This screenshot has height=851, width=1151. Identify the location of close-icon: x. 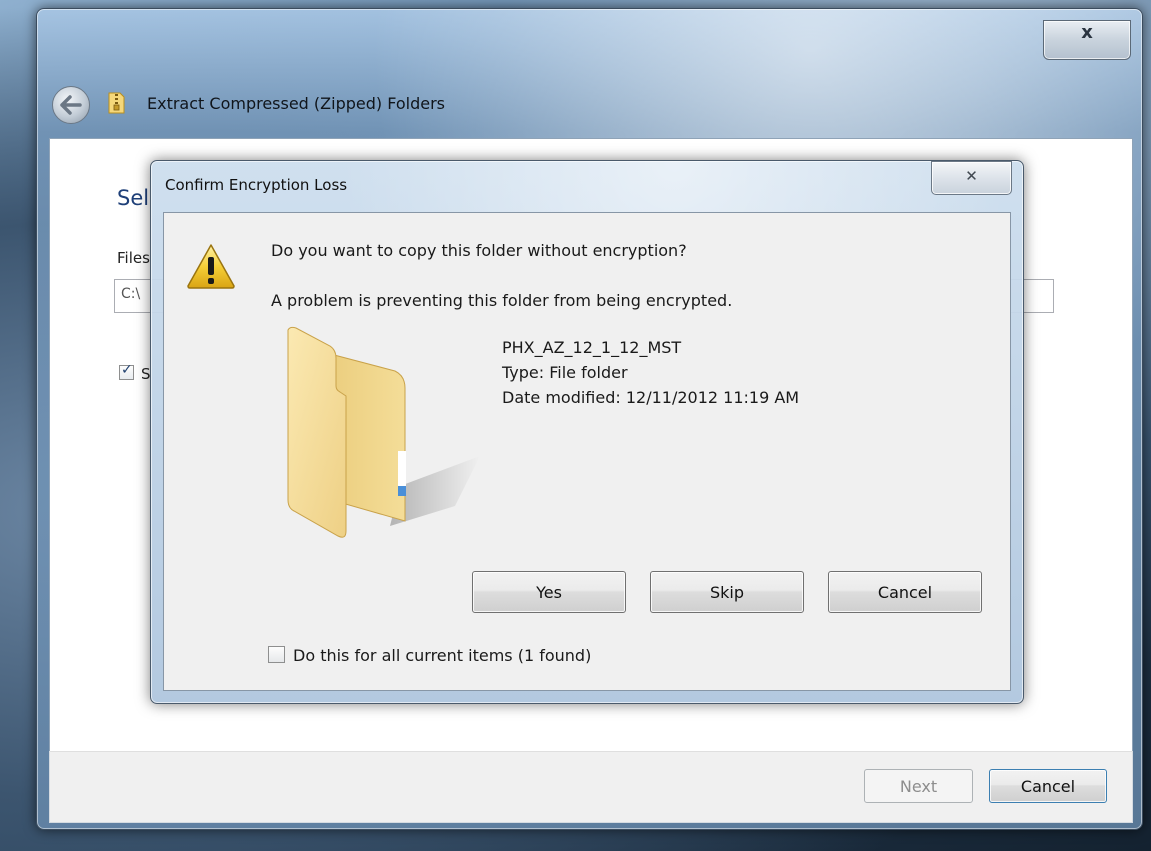
(1087, 32).